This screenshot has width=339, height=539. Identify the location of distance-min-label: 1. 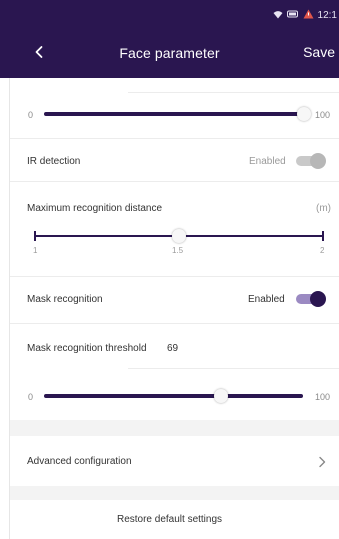
(35, 250).